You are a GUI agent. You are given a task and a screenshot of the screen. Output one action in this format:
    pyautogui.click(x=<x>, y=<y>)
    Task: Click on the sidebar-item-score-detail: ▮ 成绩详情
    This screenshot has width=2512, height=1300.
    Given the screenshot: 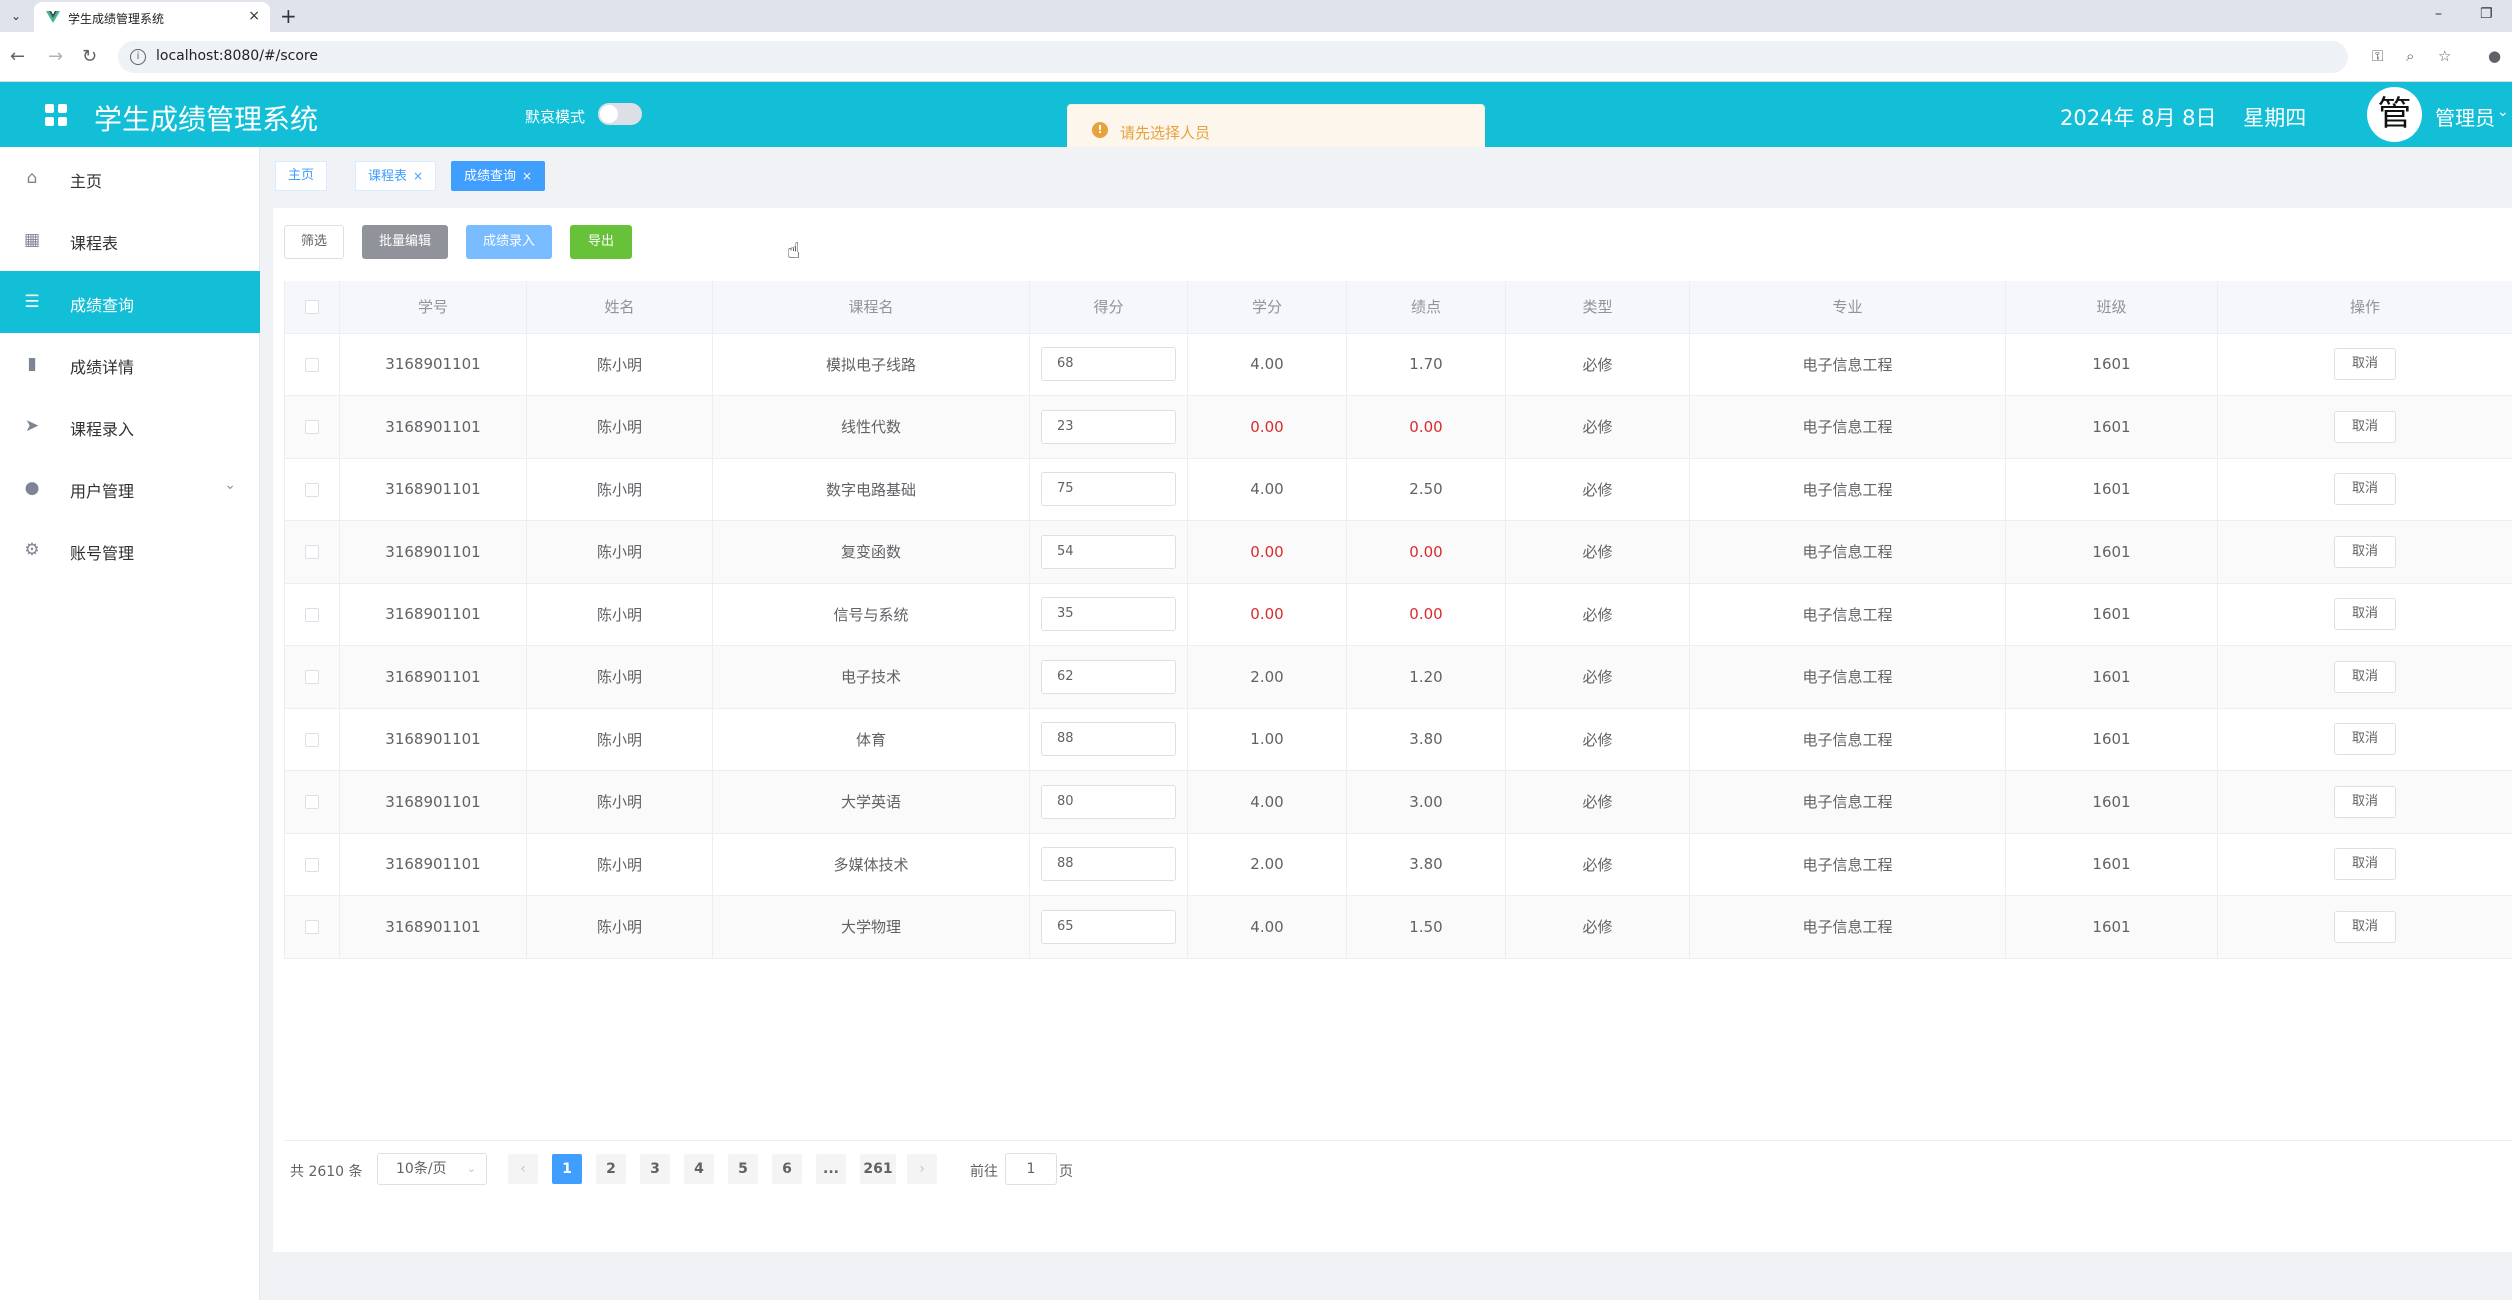 What is the action you would take?
    pyautogui.click(x=130, y=364)
    